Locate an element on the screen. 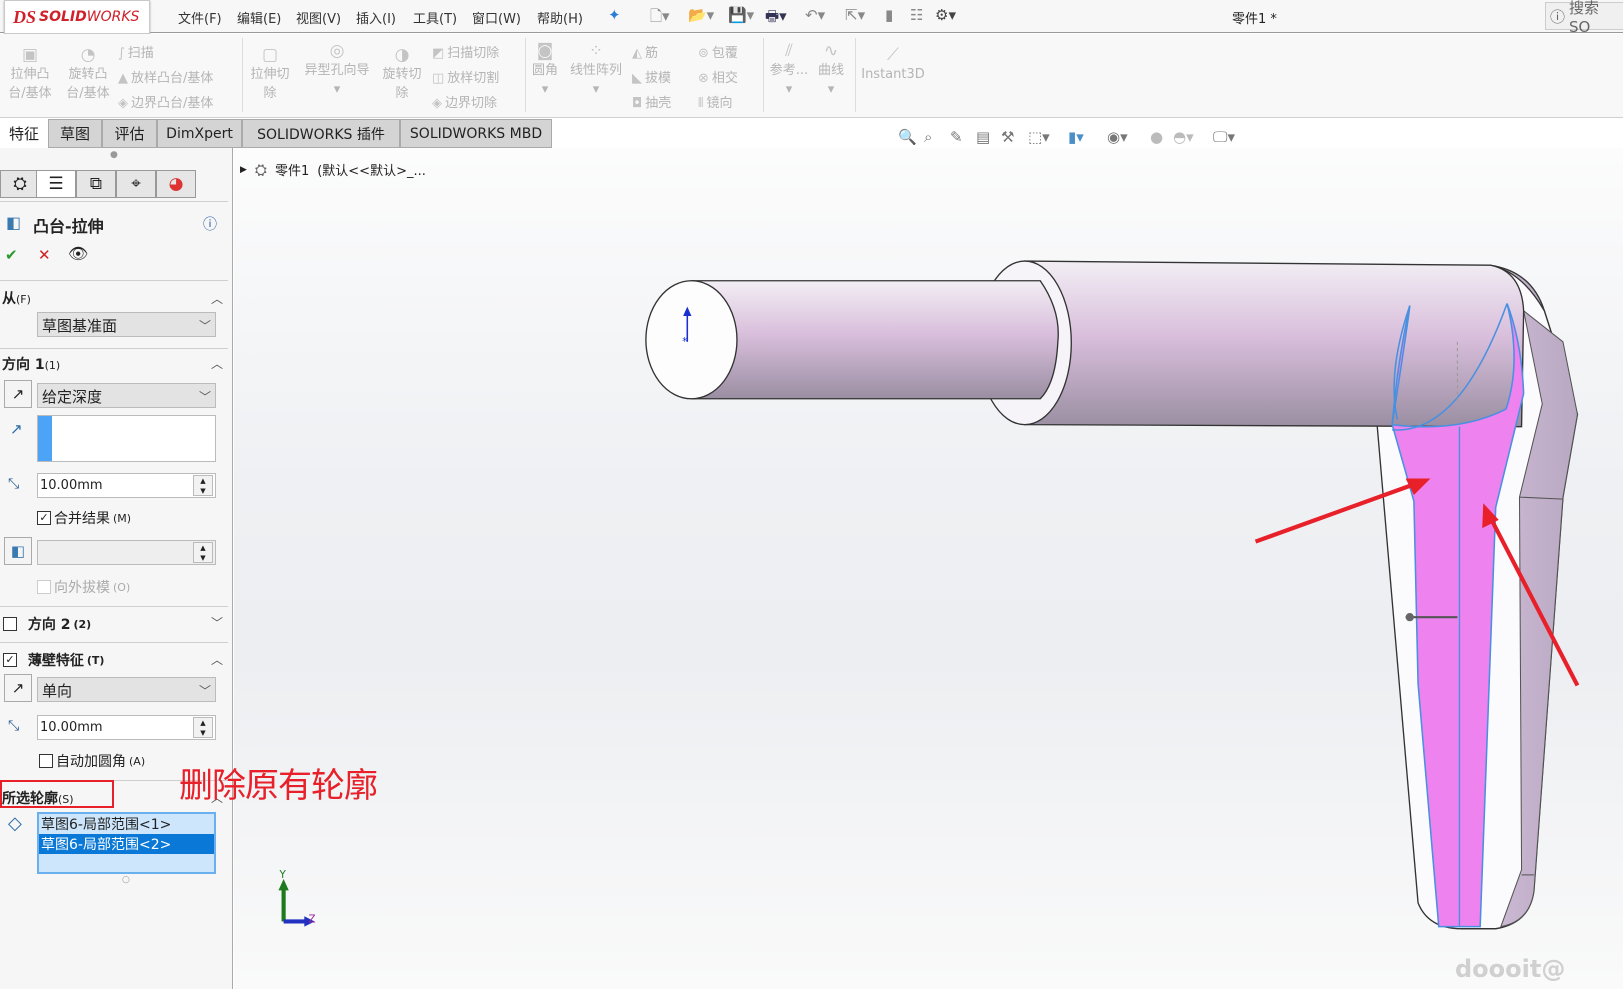 The image size is (1623, 989). pin-icon: ✦ is located at coordinates (614, 15).